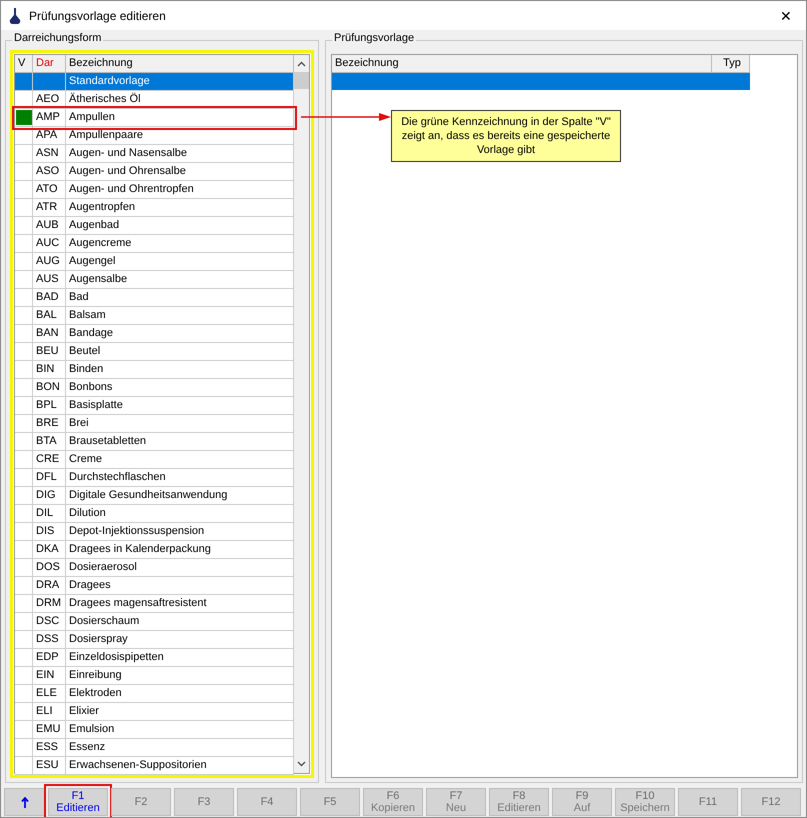  I want to click on window-title: Prüfungsvorlage editieren, so click(97, 15).